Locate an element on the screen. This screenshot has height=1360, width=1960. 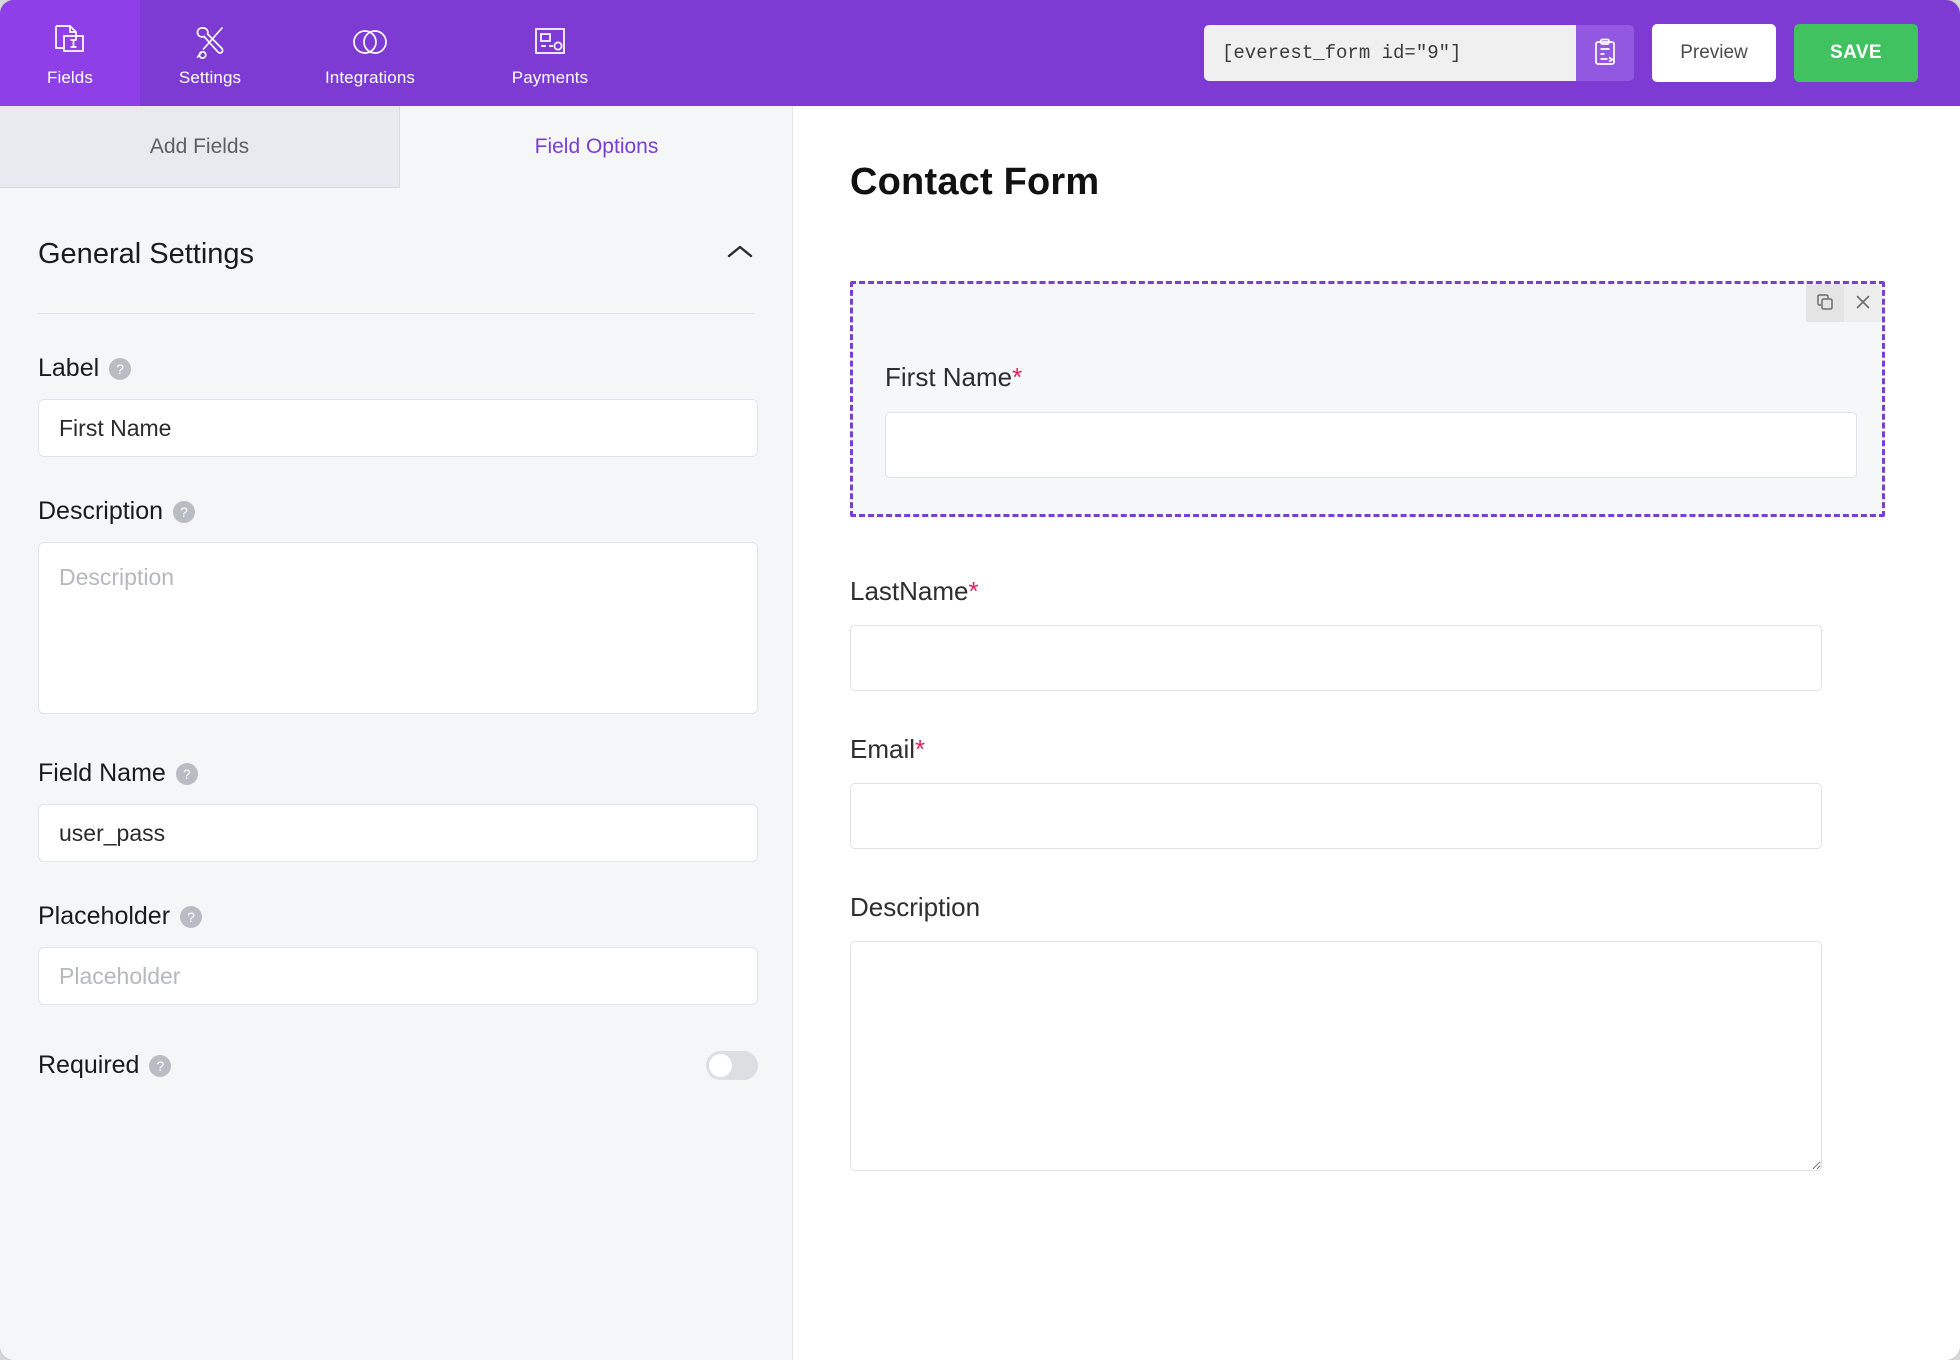
primary-nav: Fields Settings Integrations Payments is located at coordinates (320, 53).